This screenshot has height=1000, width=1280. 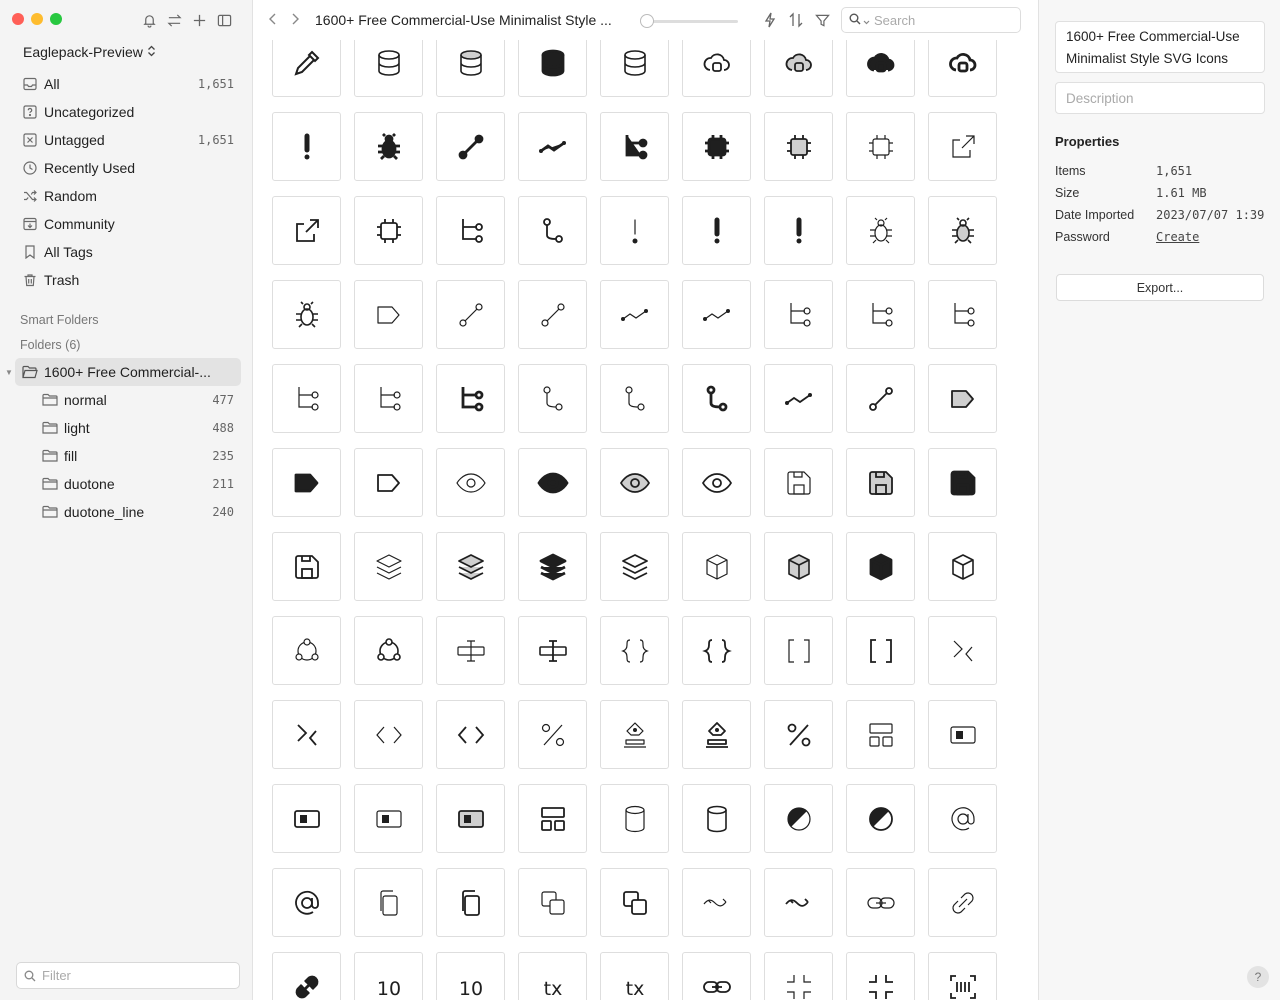 What do you see at coordinates (1177, 237) in the screenshot?
I see `create-password-link: Create` at bounding box center [1177, 237].